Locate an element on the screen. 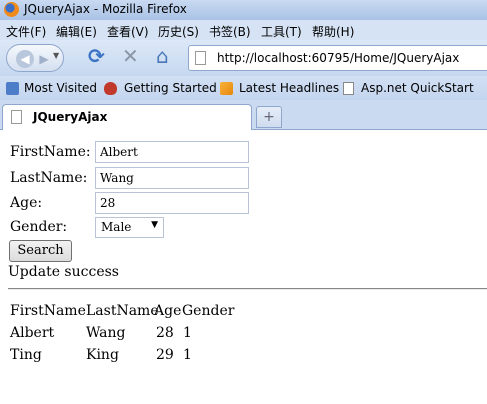 The image size is (487, 404). lastname-input: Wang is located at coordinates (172, 178).